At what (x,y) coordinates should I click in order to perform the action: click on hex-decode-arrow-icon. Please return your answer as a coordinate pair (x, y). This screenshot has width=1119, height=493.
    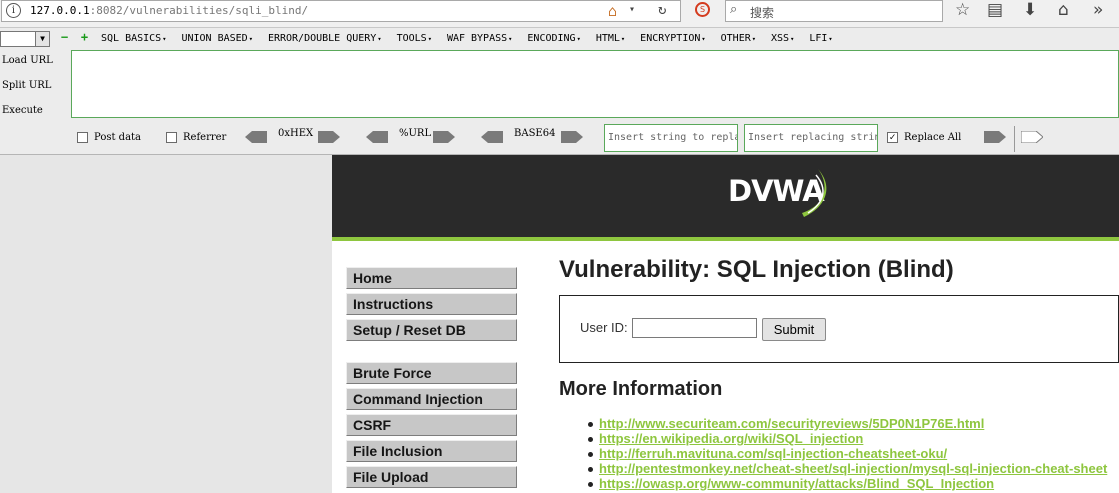
    Looking at the image, I should click on (256, 137).